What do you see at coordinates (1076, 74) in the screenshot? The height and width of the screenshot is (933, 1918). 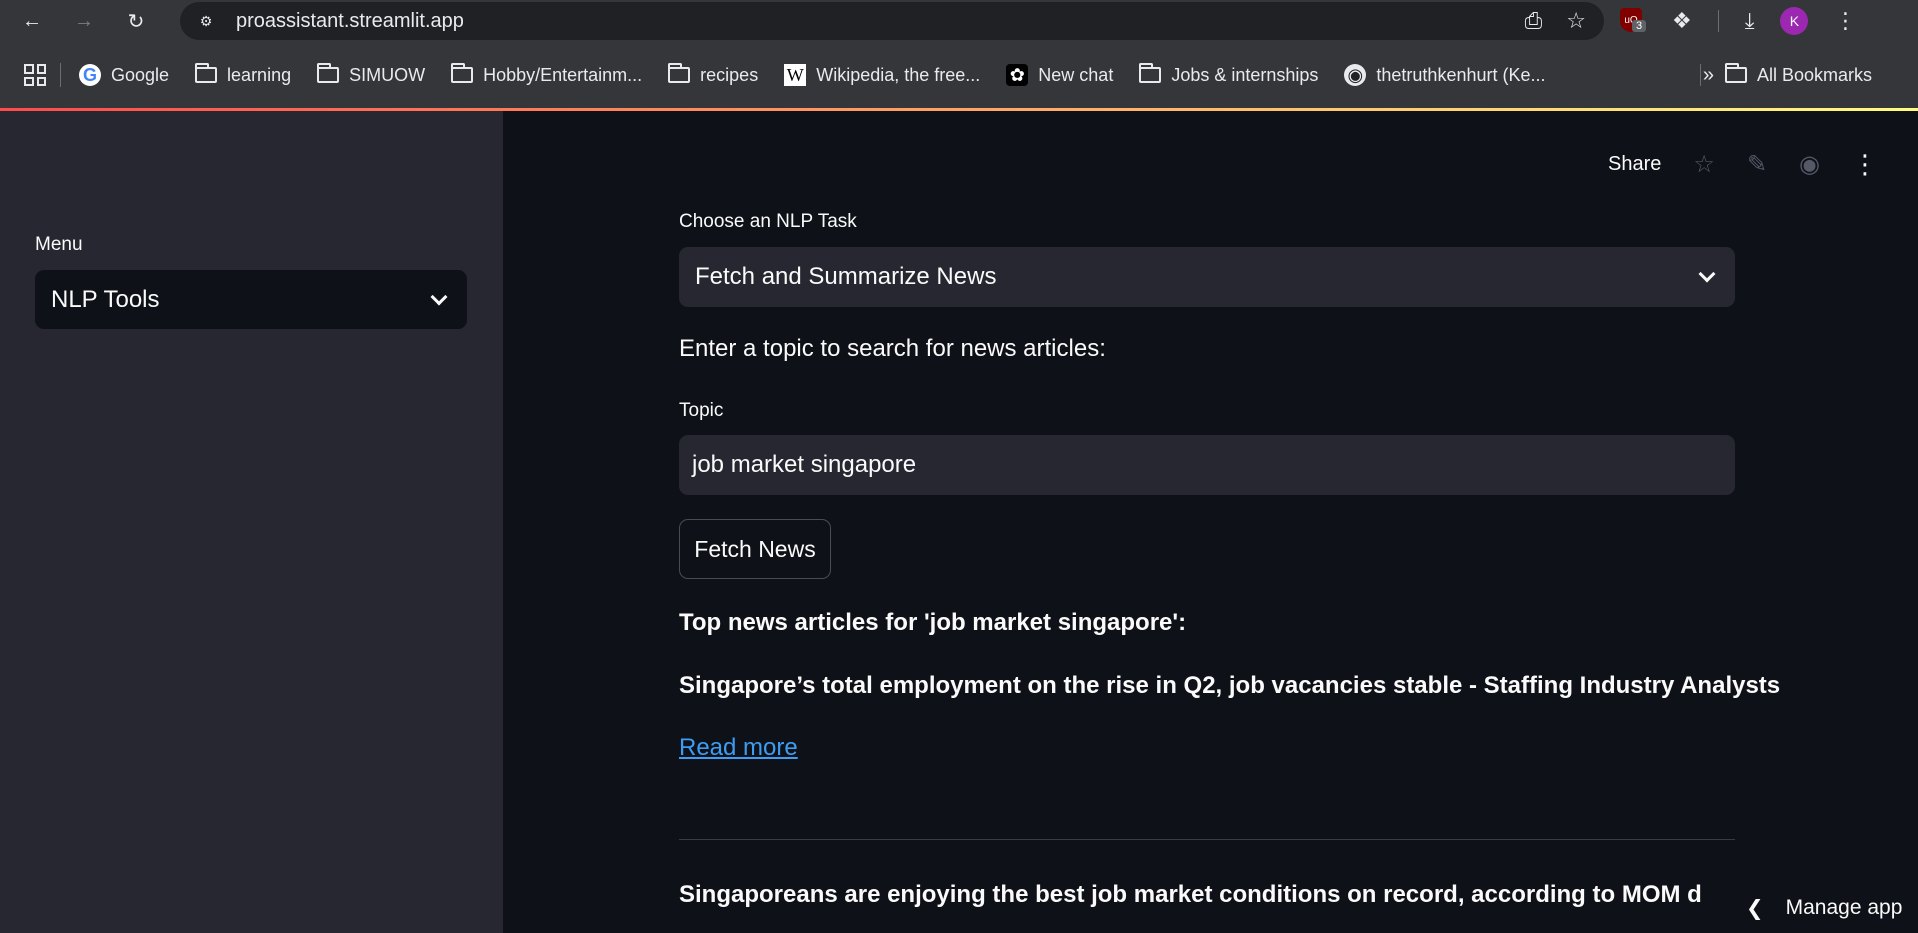 I see `bookmark-label: New chat` at bounding box center [1076, 74].